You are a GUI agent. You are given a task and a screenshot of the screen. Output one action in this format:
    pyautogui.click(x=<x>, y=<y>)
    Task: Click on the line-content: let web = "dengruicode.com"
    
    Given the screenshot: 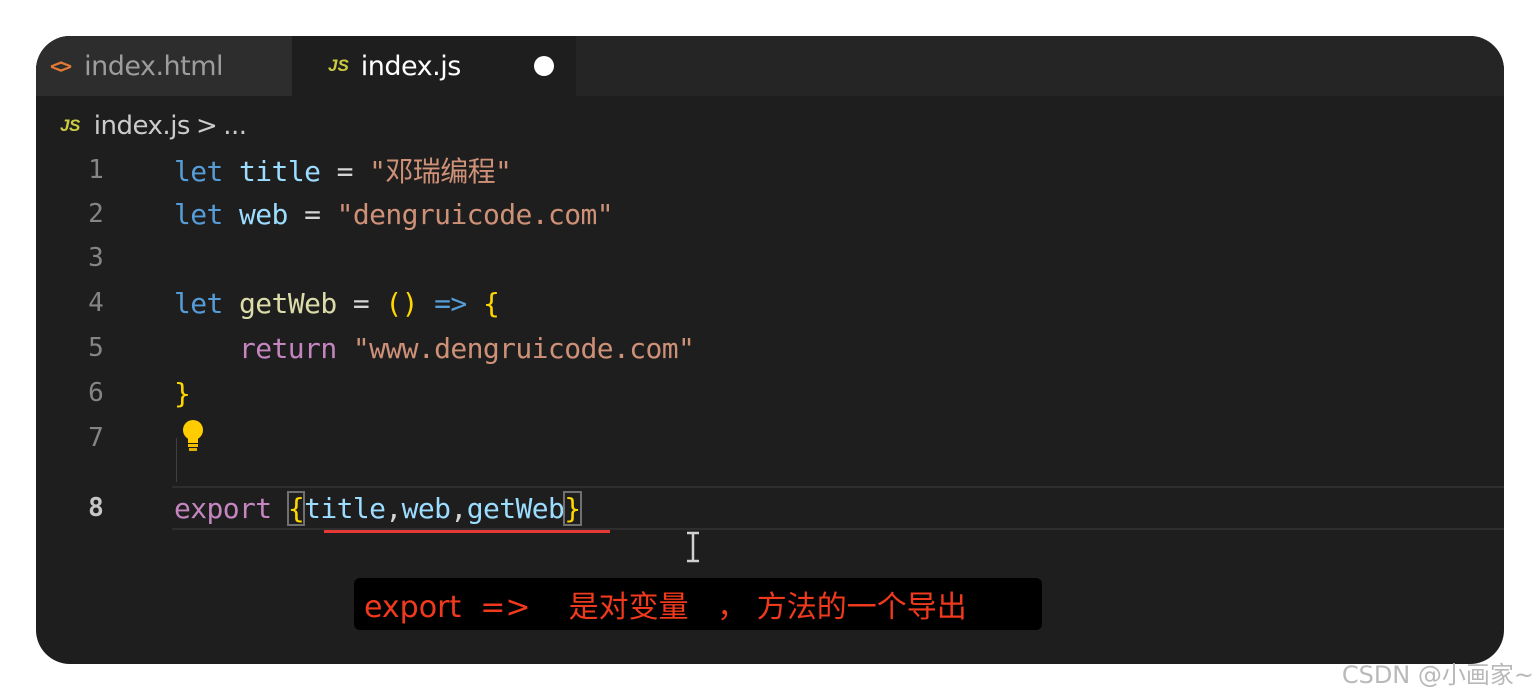 What is the action you would take?
    pyautogui.click(x=394, y=214)
    